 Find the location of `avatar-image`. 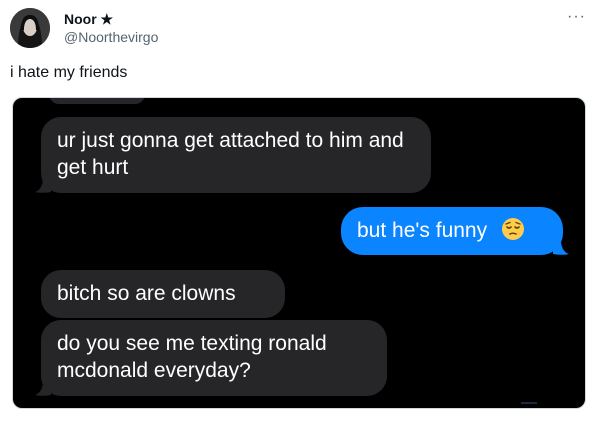

avatar-image is located at coordinates (30, 28).